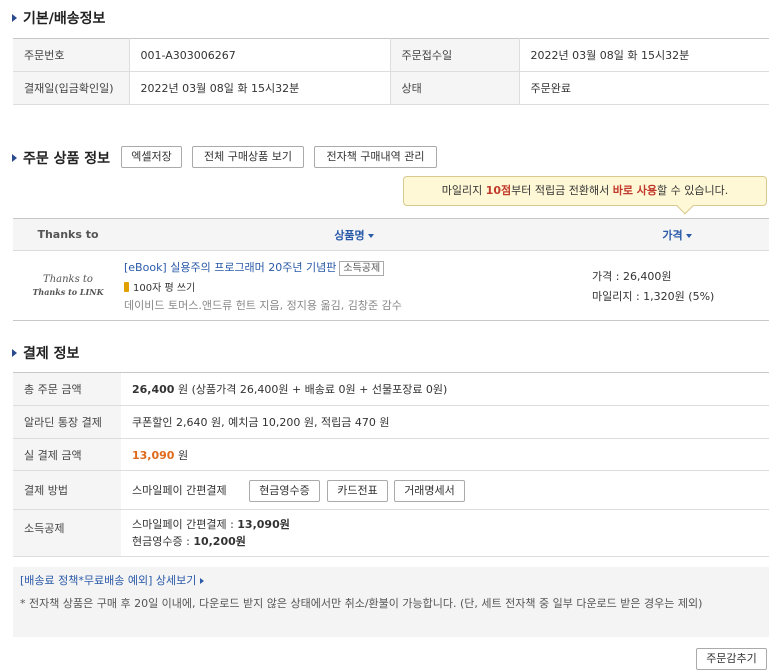  I want to click on mileage-value: 마일리지 : 1,320원 (5%), so click(653, 296).